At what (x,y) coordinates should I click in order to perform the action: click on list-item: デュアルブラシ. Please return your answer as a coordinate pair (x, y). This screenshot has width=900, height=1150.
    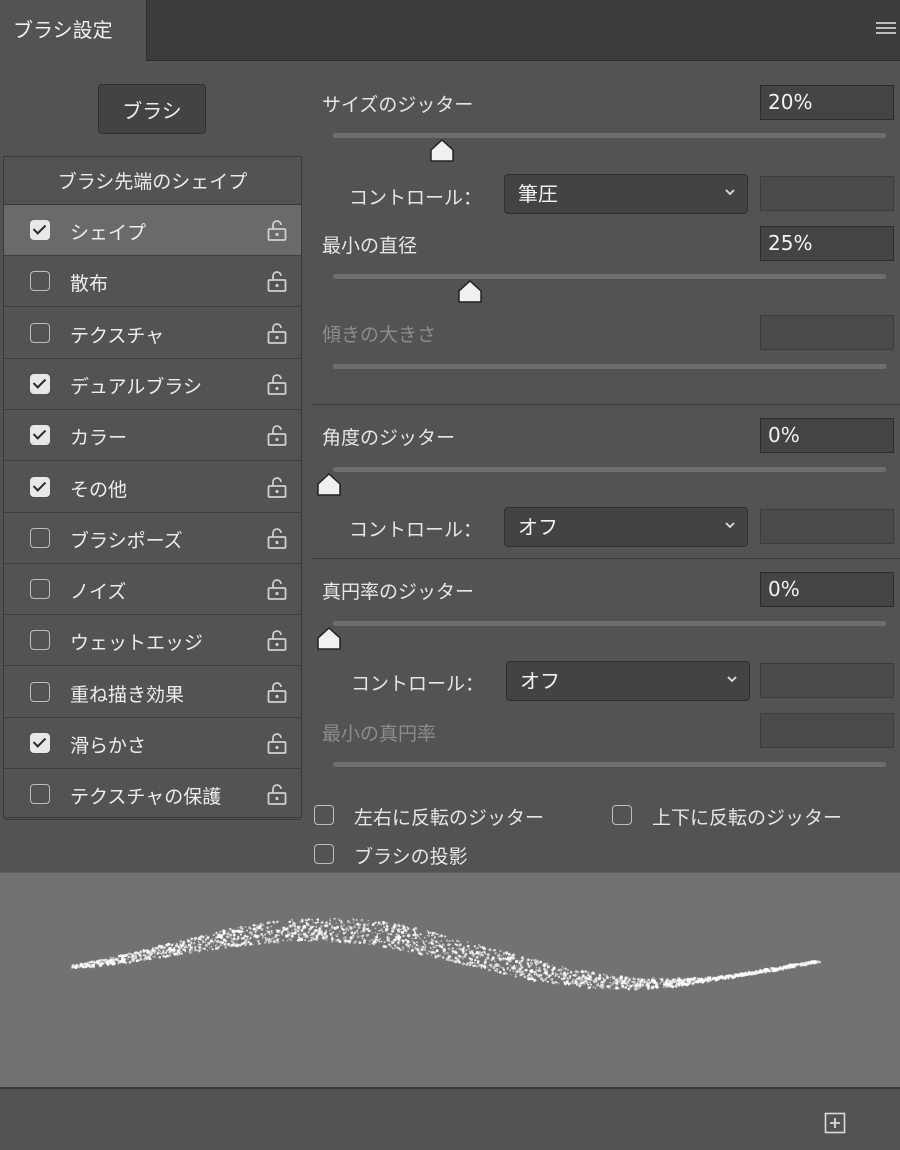
    Looking at the image, I should click on (152, 384).